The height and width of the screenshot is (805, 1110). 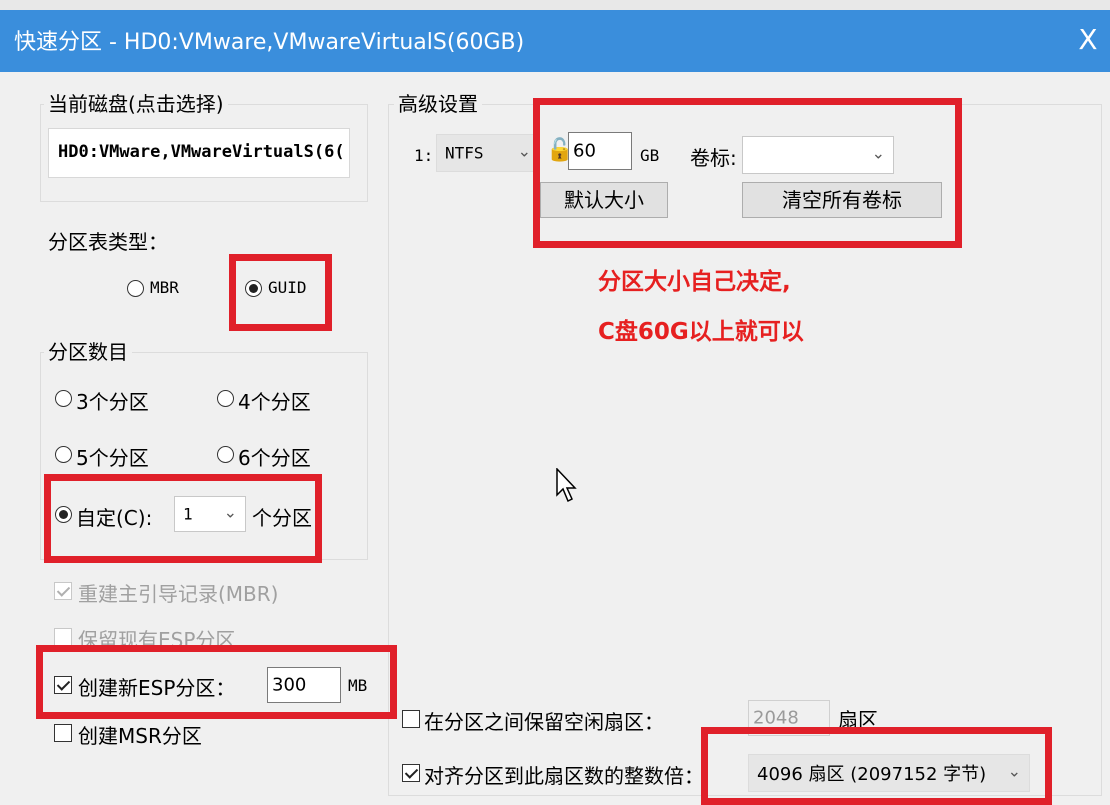 What do you see at coordinates (464, 153) in the screenshot?
I see `filesystem-value: NTFS` at bounding box center [464, 153].